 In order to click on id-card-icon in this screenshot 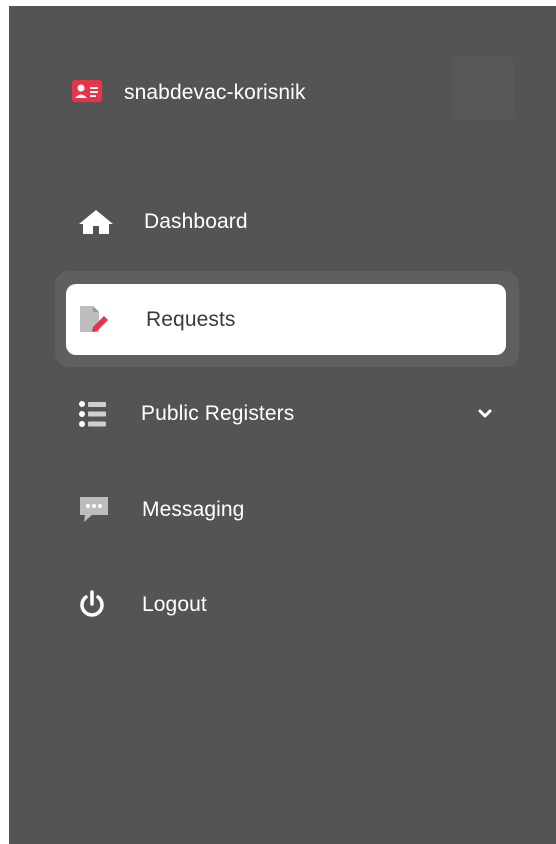, I will do `click(87, 93)`.